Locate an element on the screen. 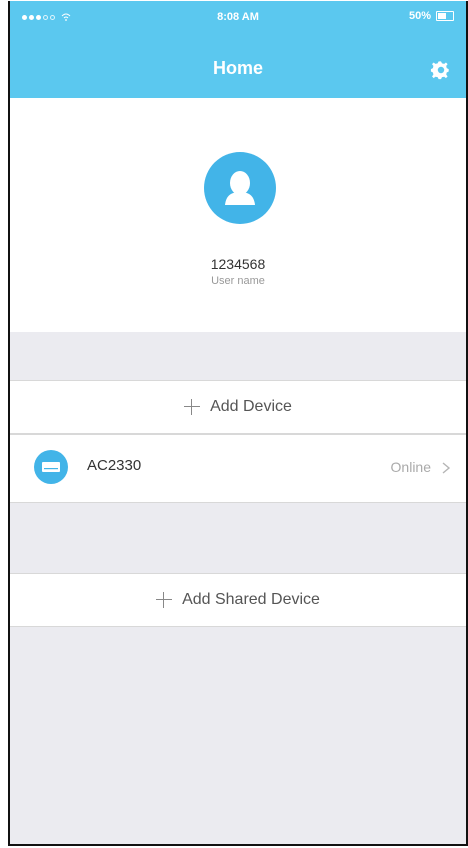 This screenshot has height=848, width=468. add-device-button: Add Device is located at coordinates (238, 407).